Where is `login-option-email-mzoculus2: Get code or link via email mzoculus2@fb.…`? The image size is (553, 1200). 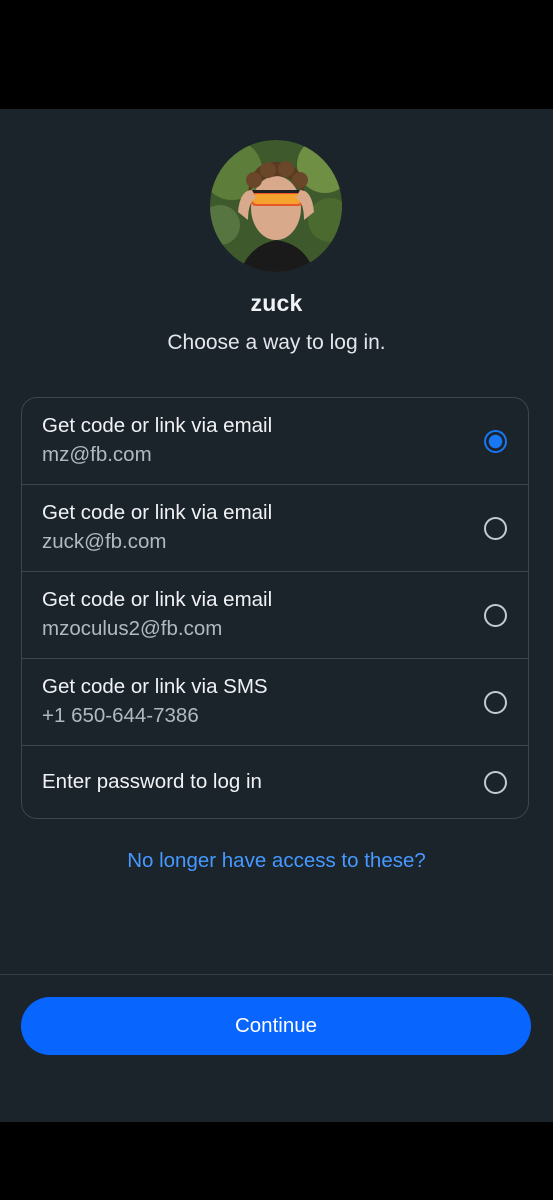 login-option-email-mzoculus2: Get code or link via email mzoculus2@fb.… is located at coordinates (275, 615).